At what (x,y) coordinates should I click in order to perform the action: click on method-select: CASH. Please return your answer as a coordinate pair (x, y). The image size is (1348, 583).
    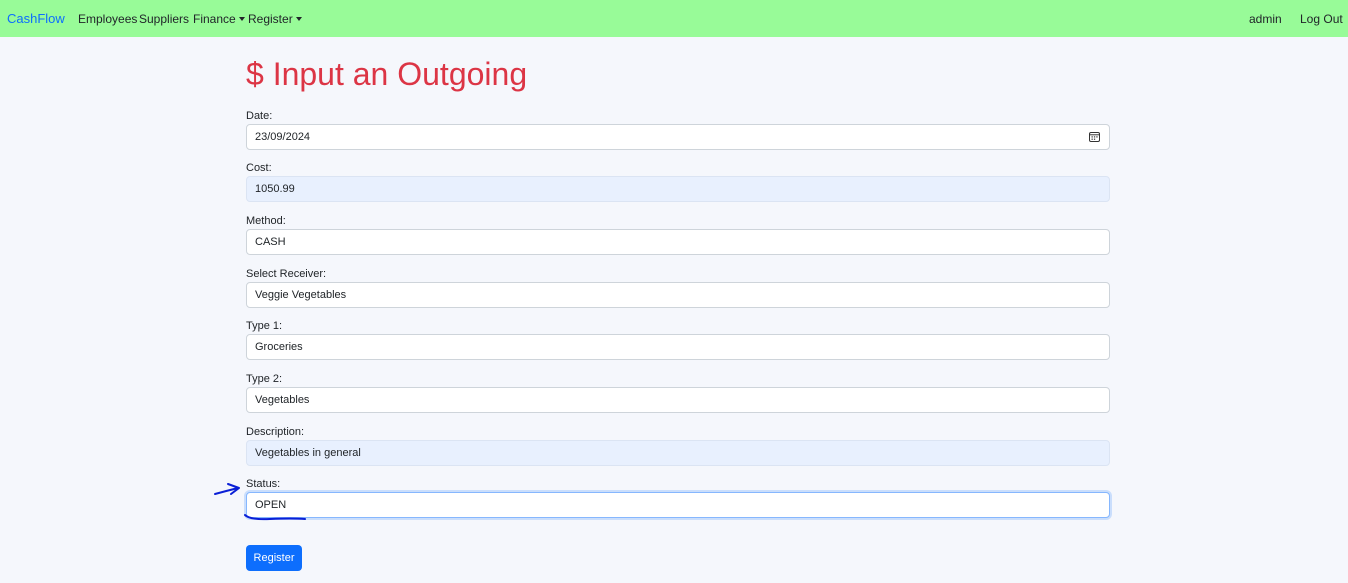
    Looking at the image, I should click on (678, 242).